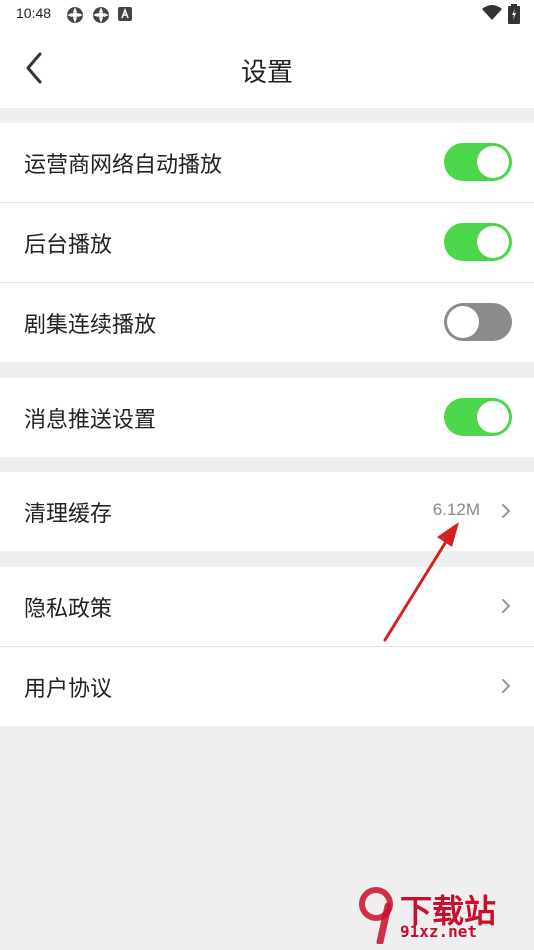 The height and width of the screenshot is (950, 534). I want to click on notification-settings-group: 消息推送设置, so click(267, 417).